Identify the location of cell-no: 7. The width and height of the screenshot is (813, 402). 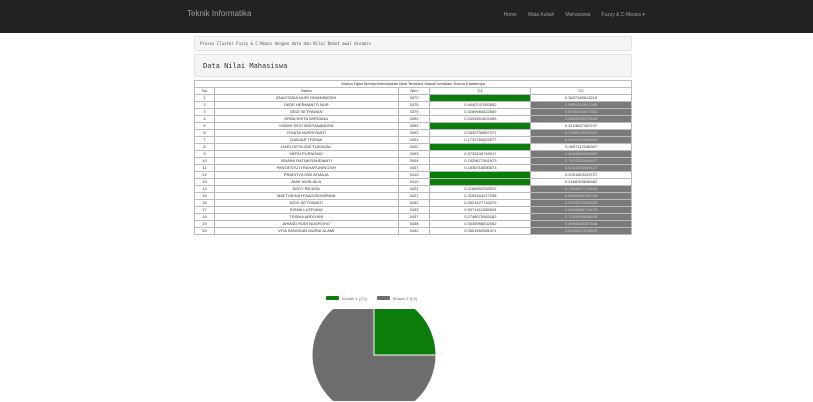
(204, 140).